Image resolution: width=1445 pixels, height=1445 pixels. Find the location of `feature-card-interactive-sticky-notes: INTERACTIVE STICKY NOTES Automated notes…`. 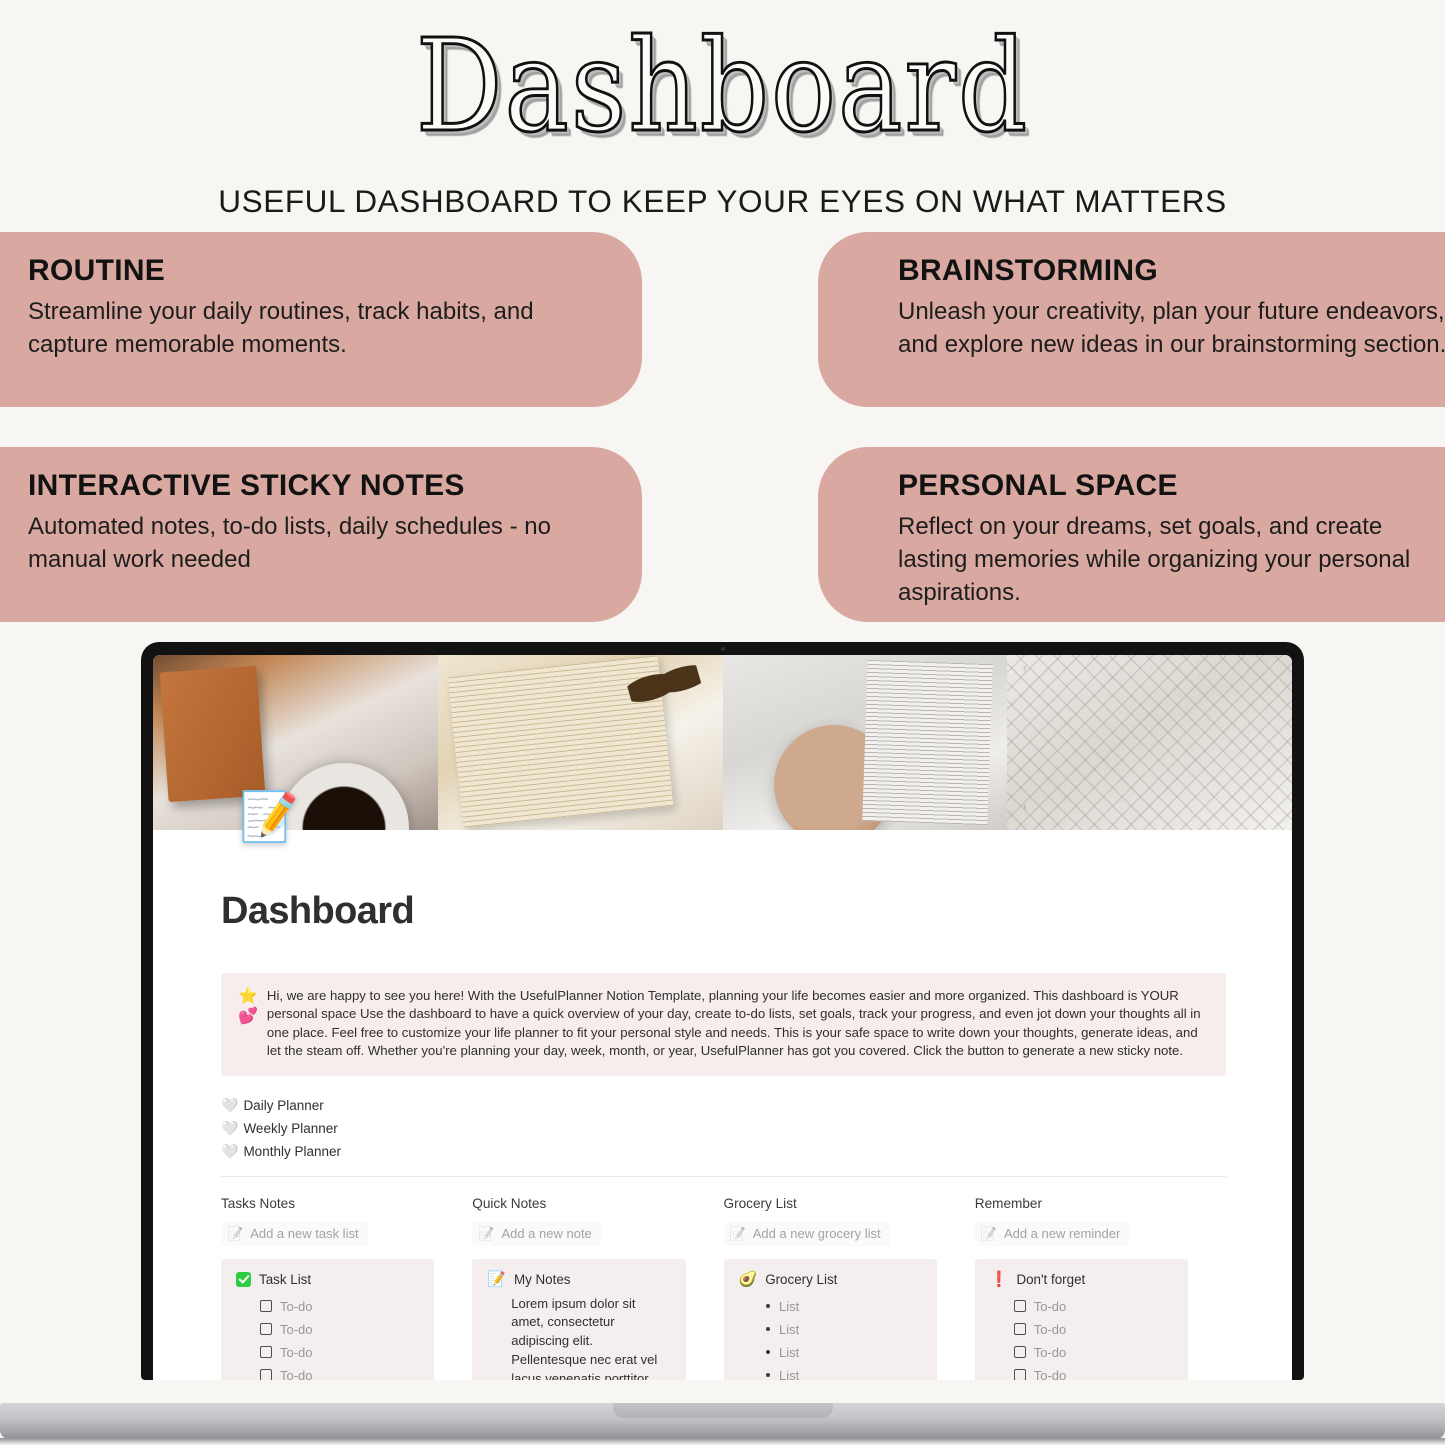

feature-card-interactive-sticky-notes: INTERACTIVE STICKY NOTES Automated notes… is located at coordinates (321, 534).